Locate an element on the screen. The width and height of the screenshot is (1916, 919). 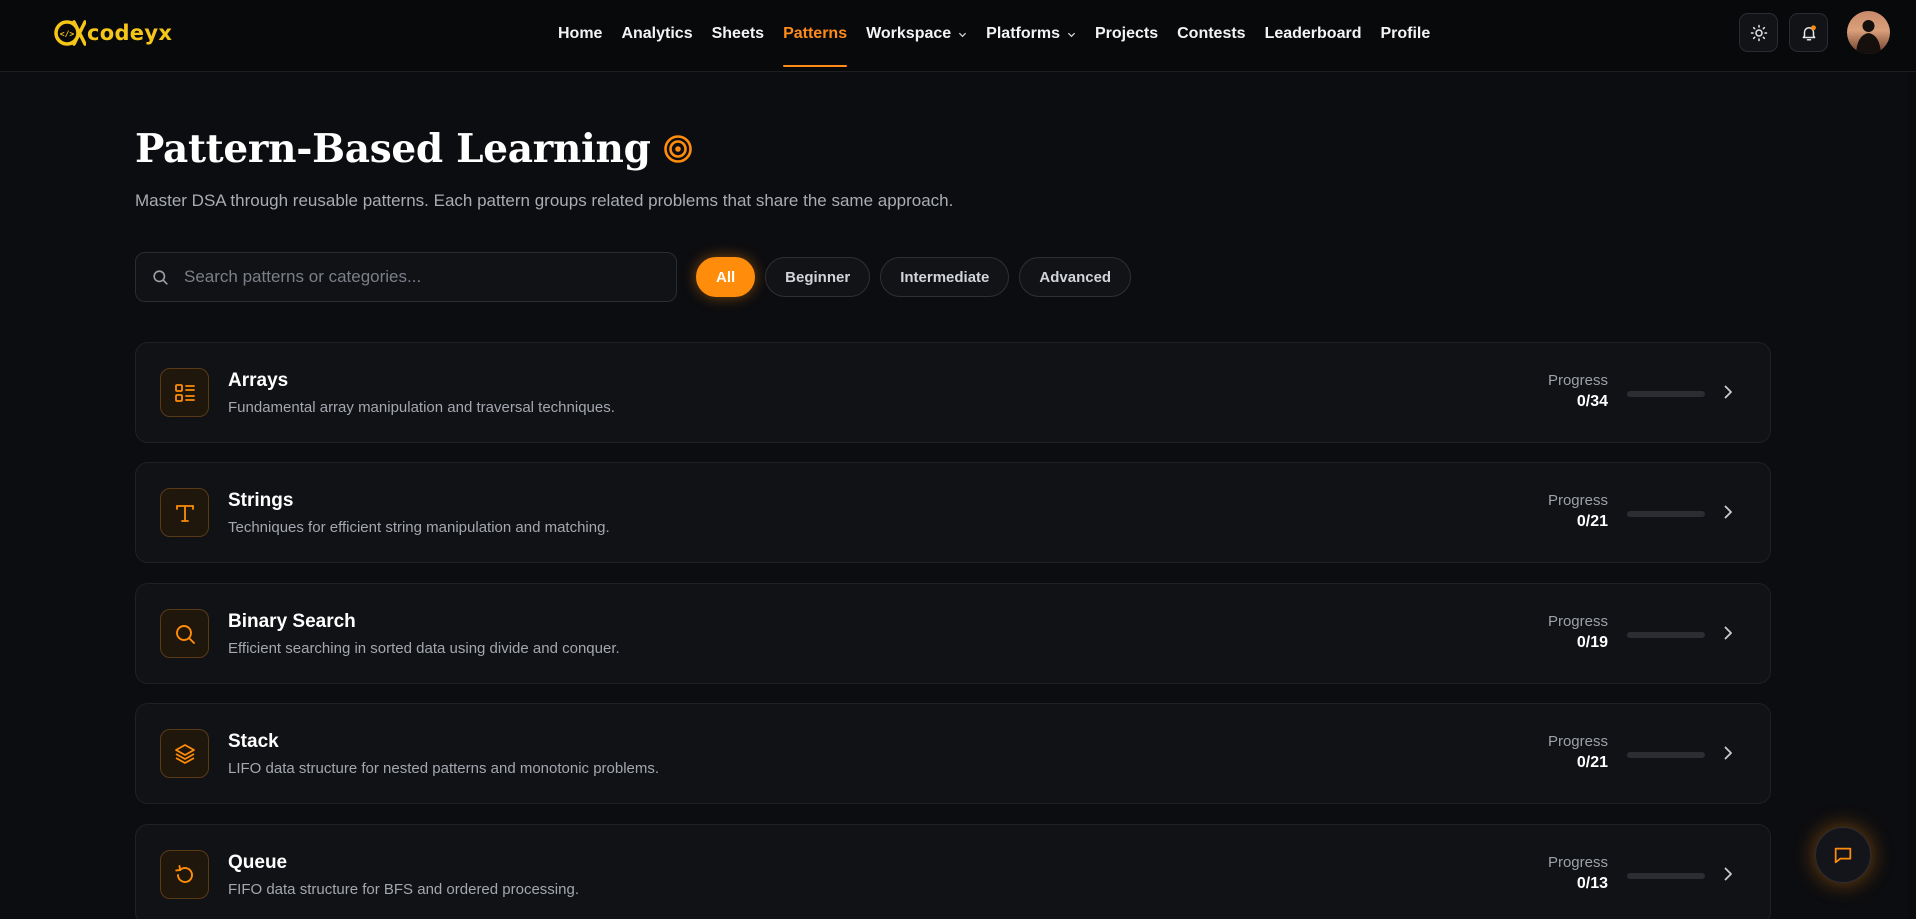
nav-analytics-label: Analytics is located at coordinates (657, 33).